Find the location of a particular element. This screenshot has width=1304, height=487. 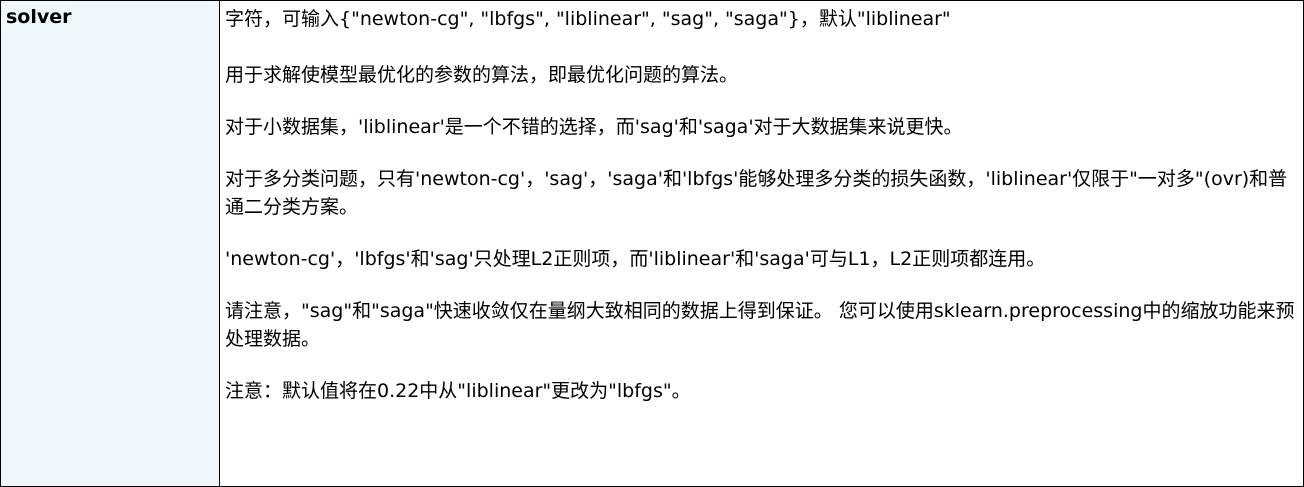

description-paragraph-default-change-note: 注意：默认值将在0.22中从"liblinear"更改为"lbfgs"。 is located at coordinates (458, 391).